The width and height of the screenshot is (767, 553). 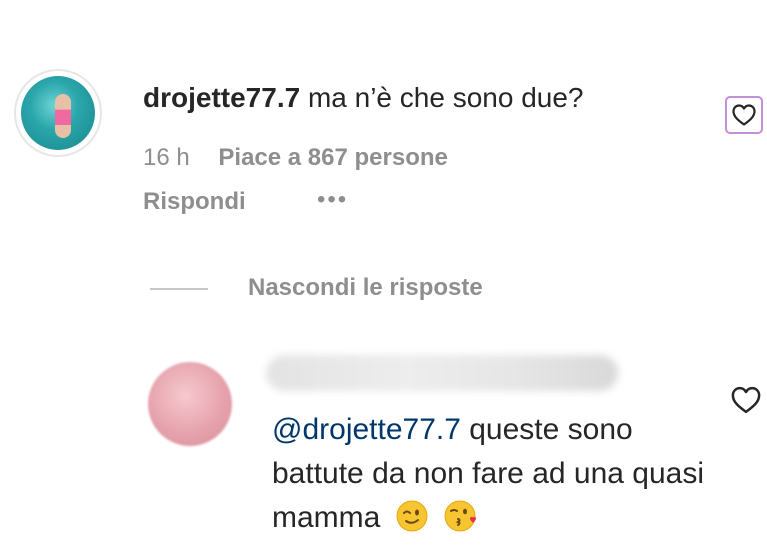 What do you see at coordinates (221, 97) in the screenshot?
I see `comment-username: drojette77.7` at bounding box center [221, 97].